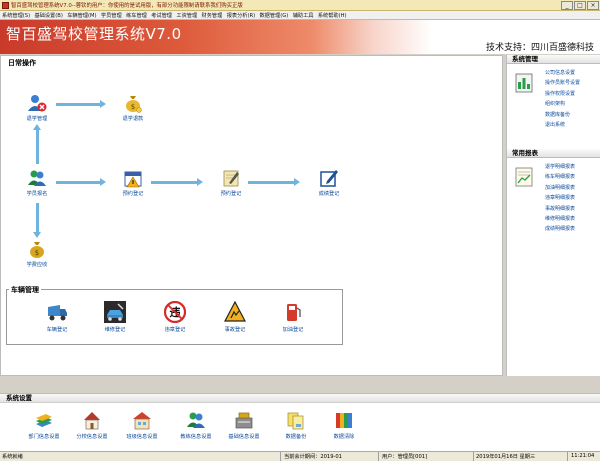  What do you see at coordinates (553, 153) in the screenshot?
I see `common-reports-title: 常用报表` at bounding box center [553, 153].